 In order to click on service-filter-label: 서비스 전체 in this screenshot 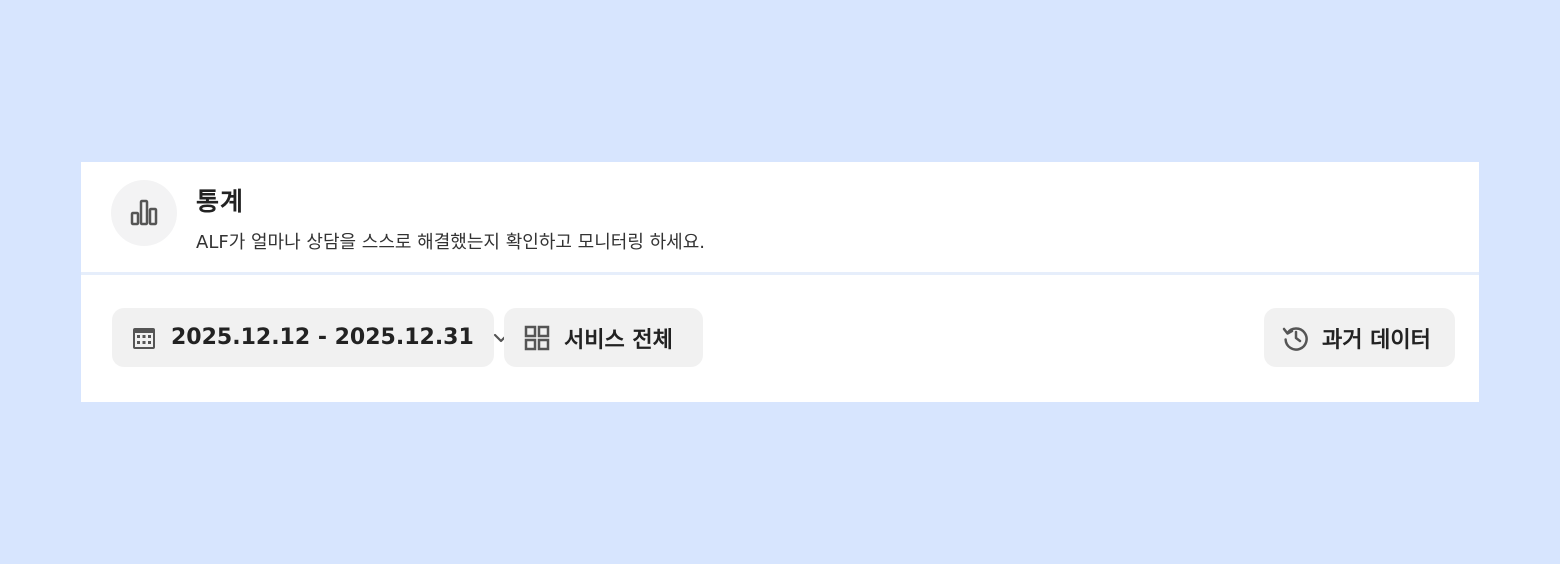, I will do `click(618, 340)`.